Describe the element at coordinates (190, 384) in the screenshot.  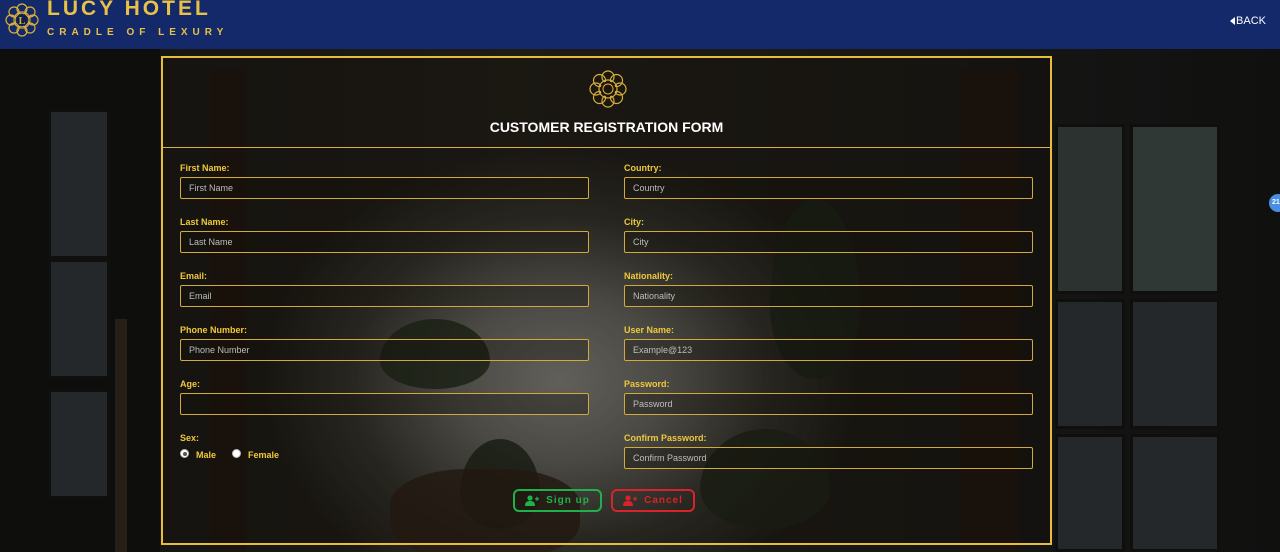
I see `age-label: Age:` at that location.